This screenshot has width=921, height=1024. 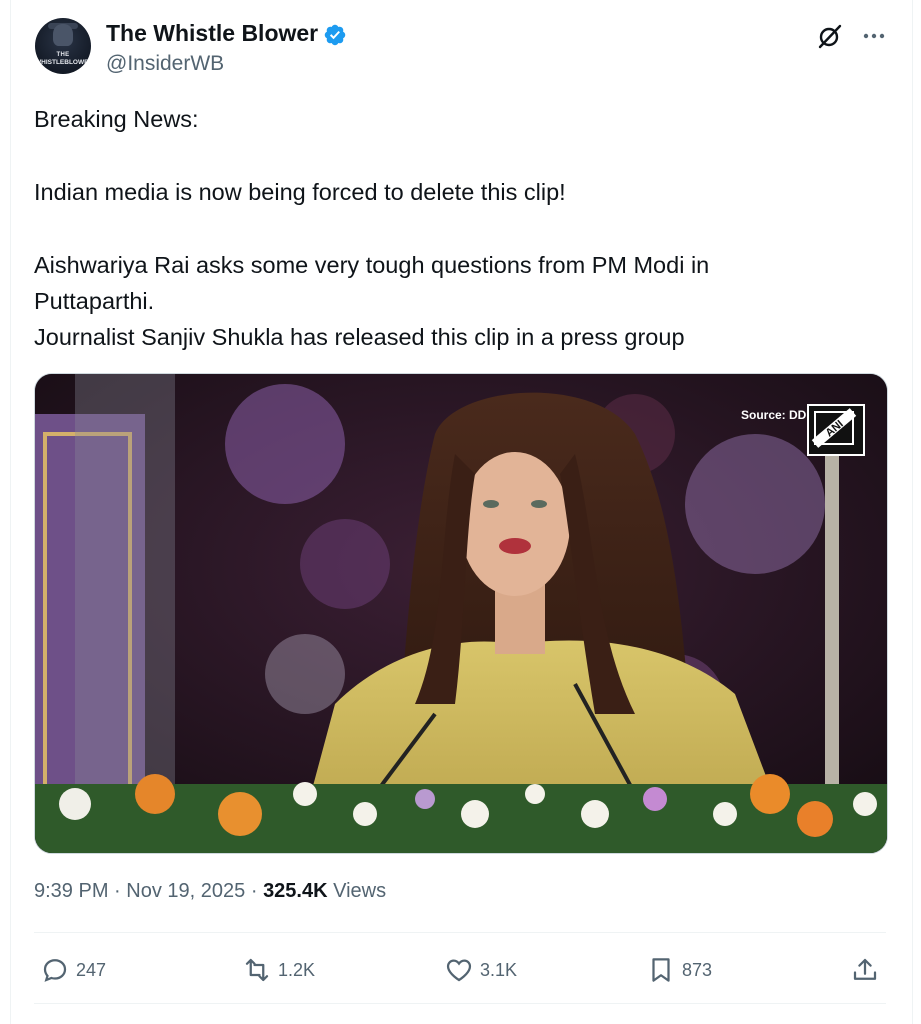 What do you see at coordinates (116, 119) in the screenshot?
I see `post-text-line: Breaking News:` at bounding box center [116, 119].